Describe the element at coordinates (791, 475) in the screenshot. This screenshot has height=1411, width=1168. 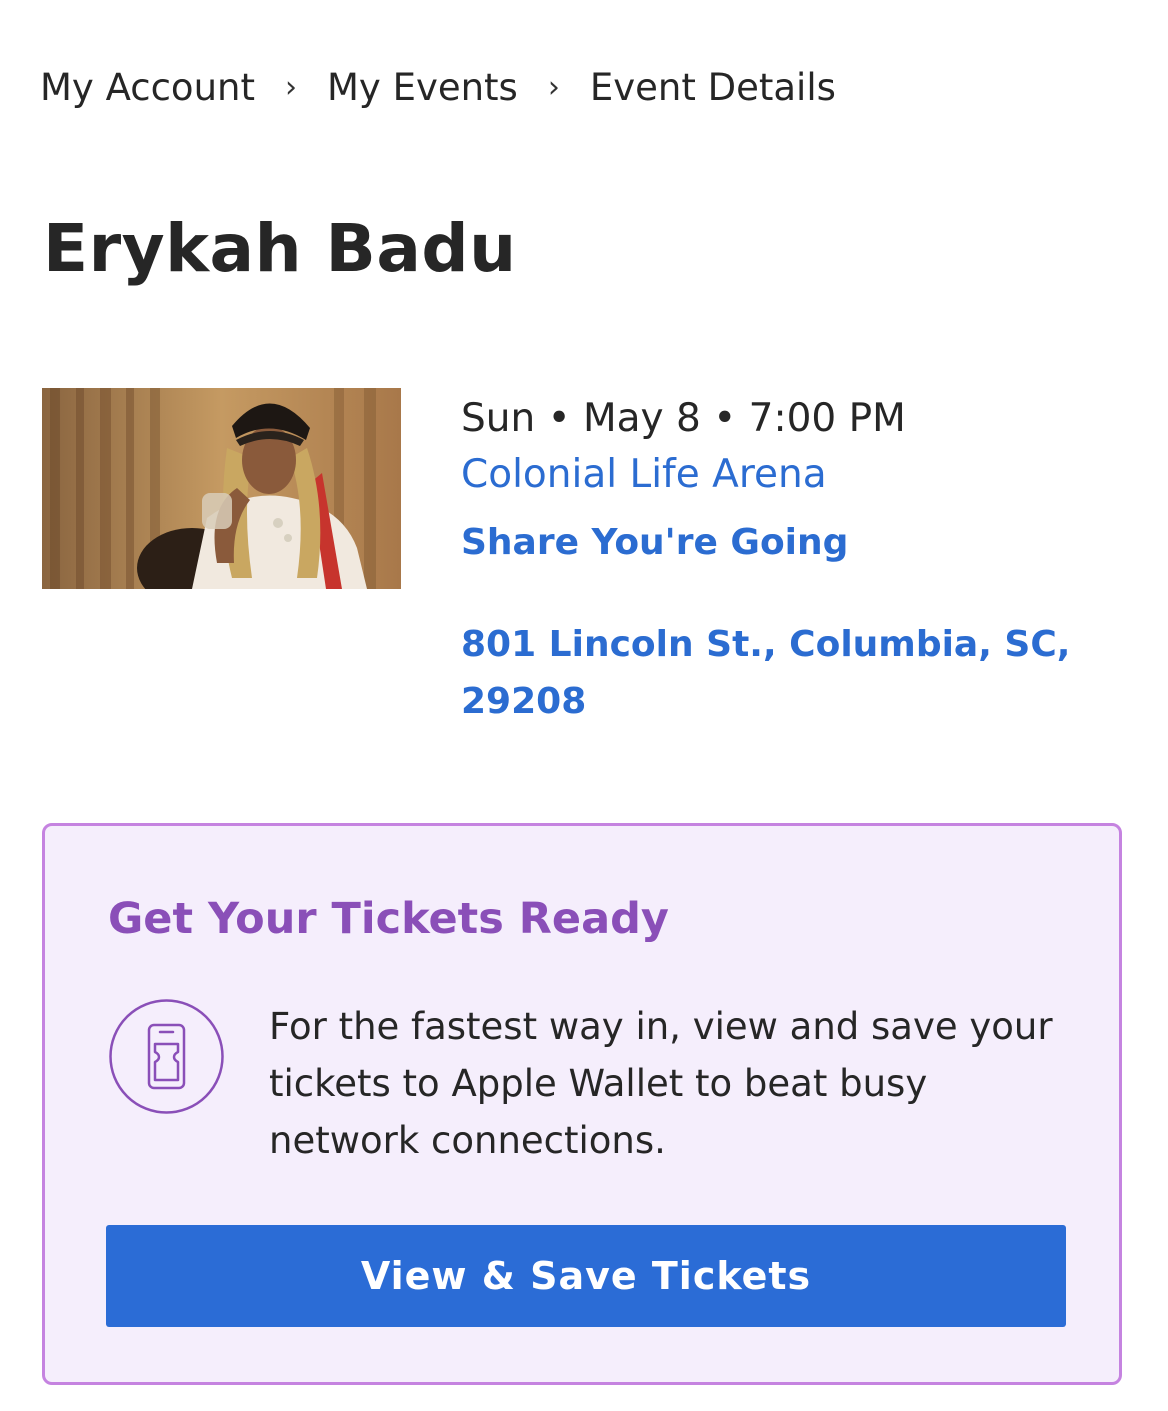
I see `venue-link: Colonial Life Arena` at that location.